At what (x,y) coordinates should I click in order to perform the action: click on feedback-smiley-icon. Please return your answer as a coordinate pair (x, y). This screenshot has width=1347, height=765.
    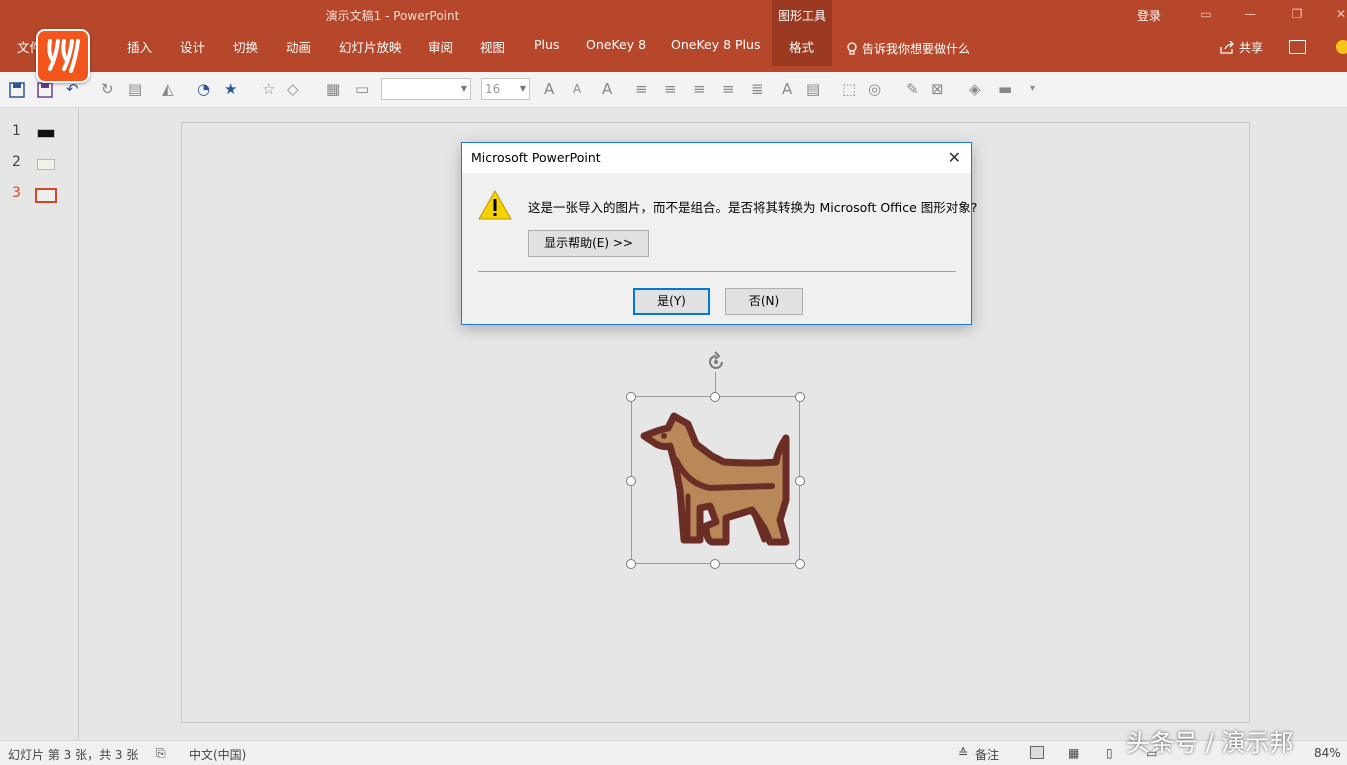
    Looking at the image, I should click on (1341, 47).